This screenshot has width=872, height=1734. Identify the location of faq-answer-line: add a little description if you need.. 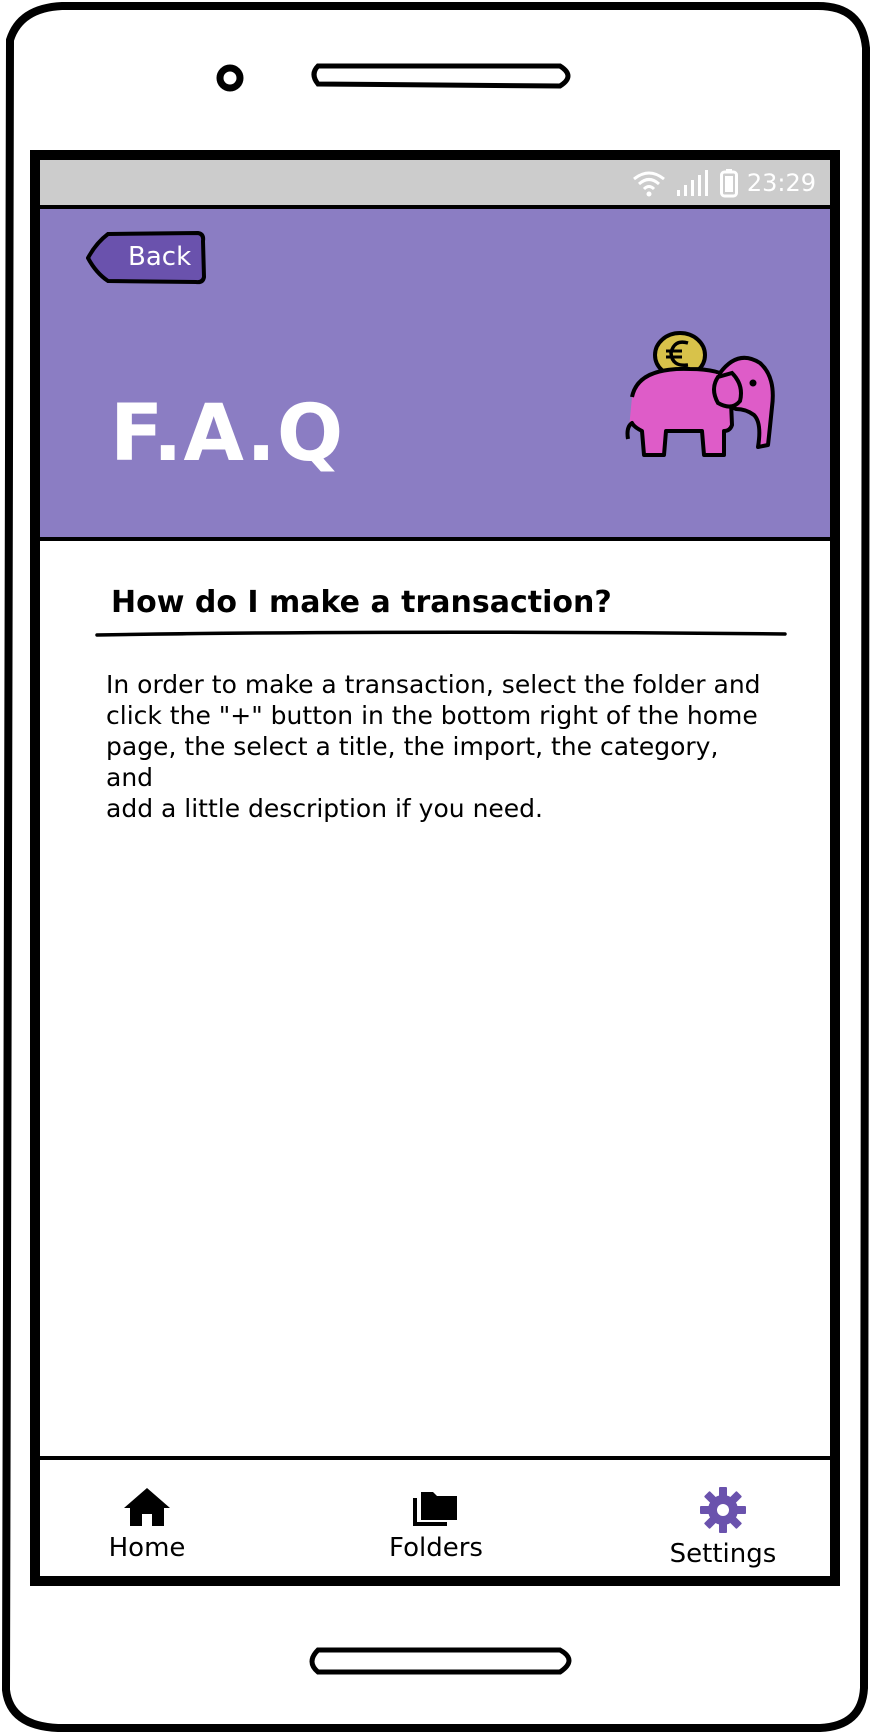
(324, 808).